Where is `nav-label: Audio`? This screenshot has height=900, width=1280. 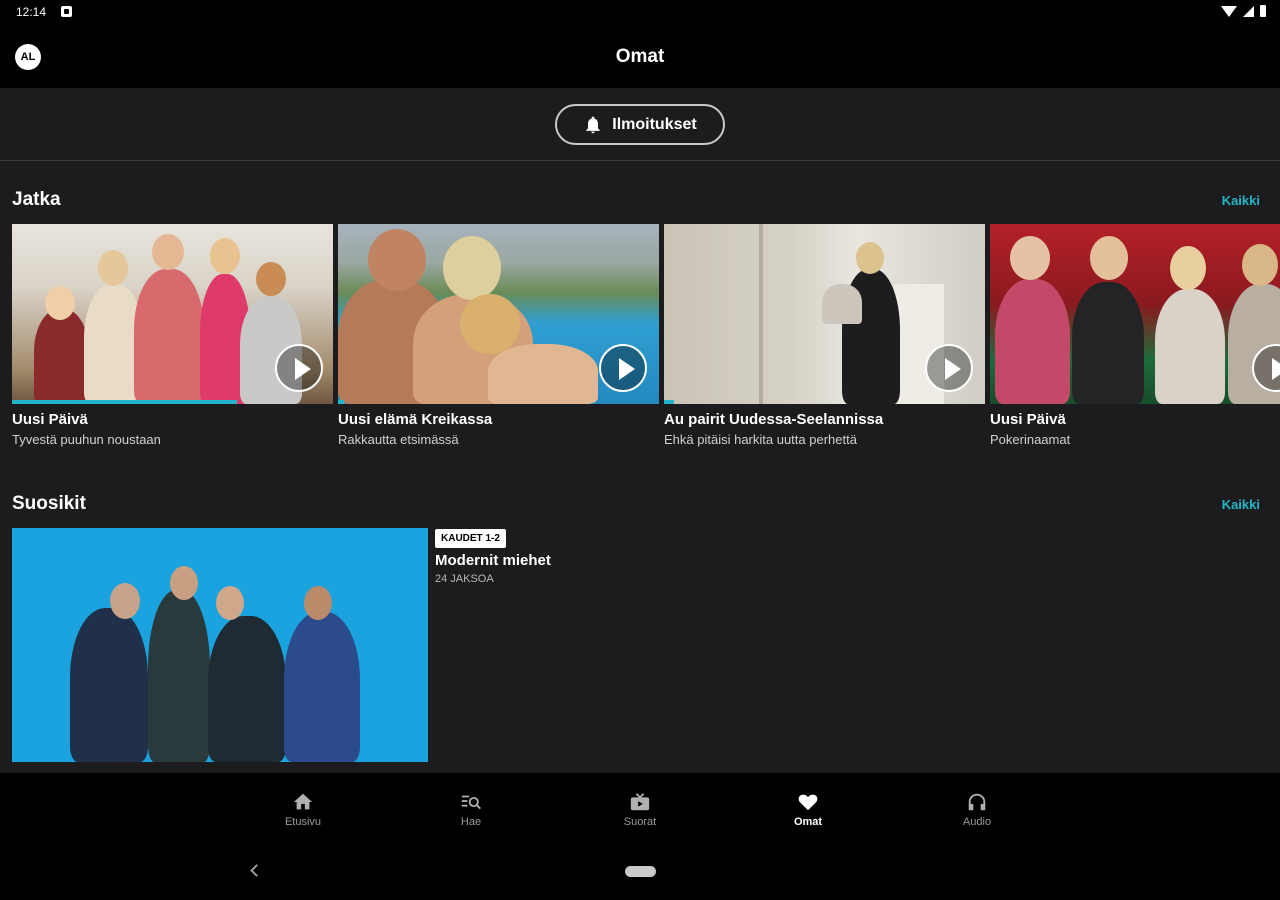 nav-label: Audio is located at coordinates (977, 822).